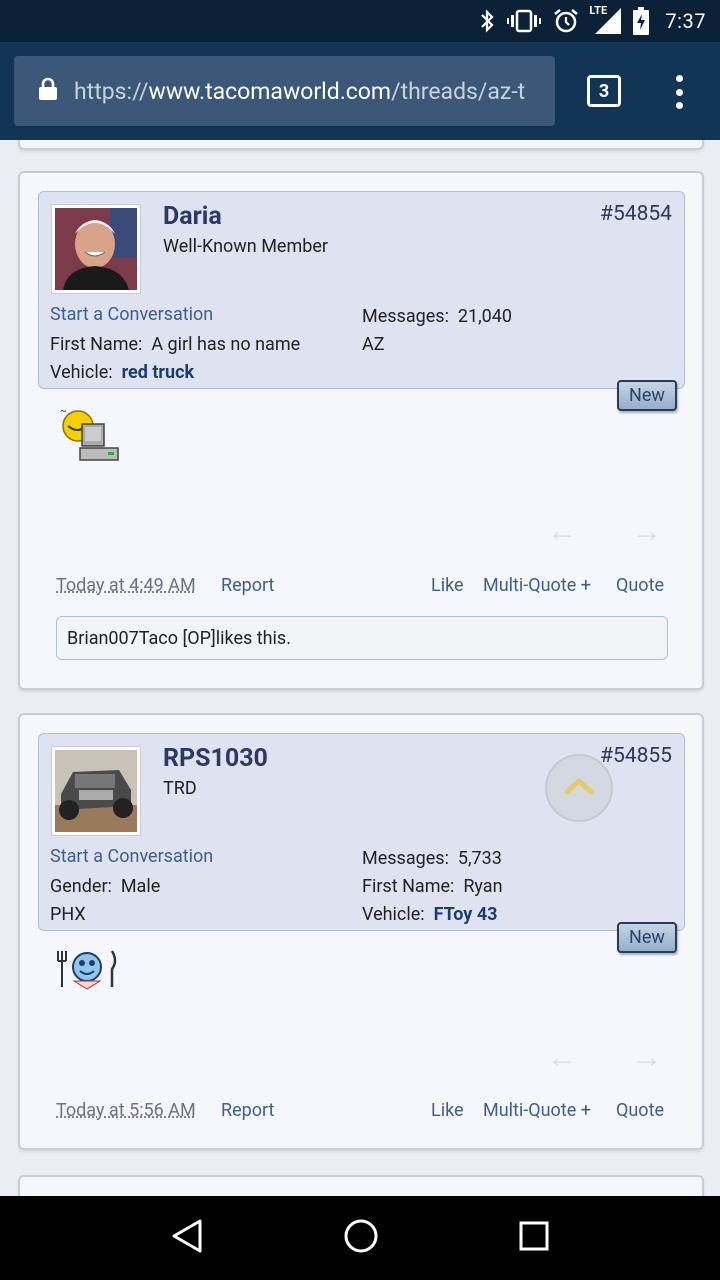  What do you see at coordinates (636, 214) in the screenshot?
I see `post-number: #54854` at bounding box center [636, 214].